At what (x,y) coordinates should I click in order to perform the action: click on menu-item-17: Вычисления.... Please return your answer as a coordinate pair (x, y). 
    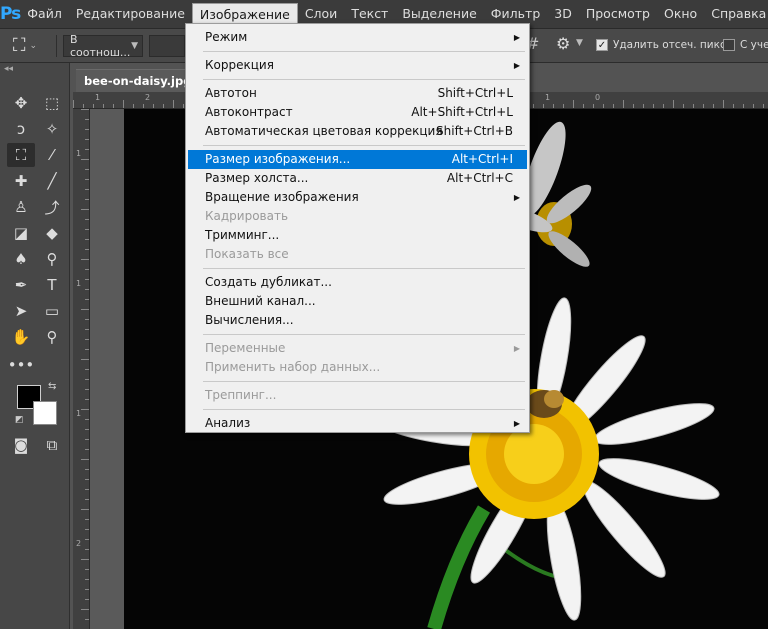
    Looking at the image, I should click on (357, 320).